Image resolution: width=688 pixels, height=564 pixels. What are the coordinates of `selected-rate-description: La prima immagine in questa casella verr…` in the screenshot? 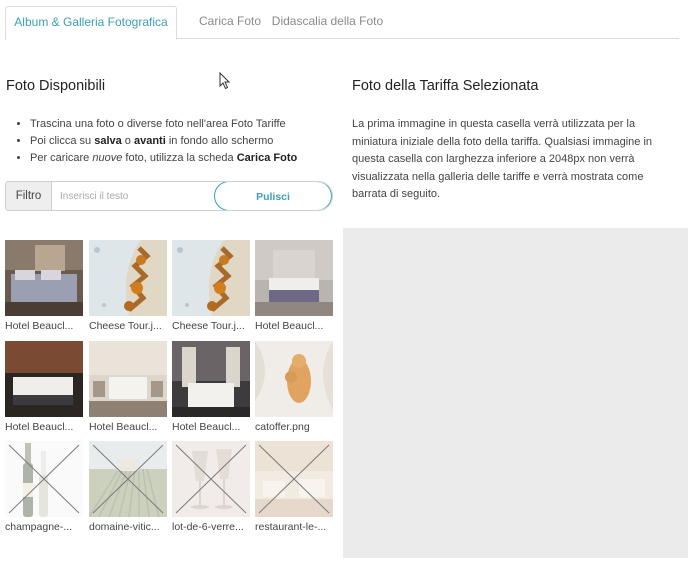 It's located at (502, 159).